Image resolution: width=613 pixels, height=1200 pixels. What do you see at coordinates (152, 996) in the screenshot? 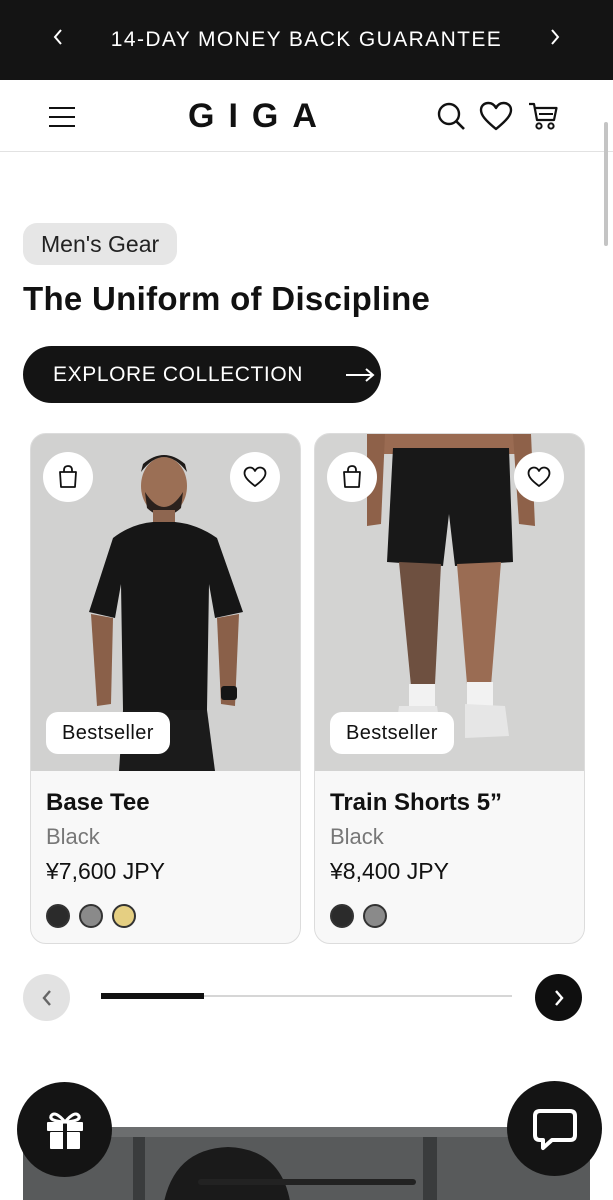
I see `carousel-progress-fill` at bounding box center [152, 996].